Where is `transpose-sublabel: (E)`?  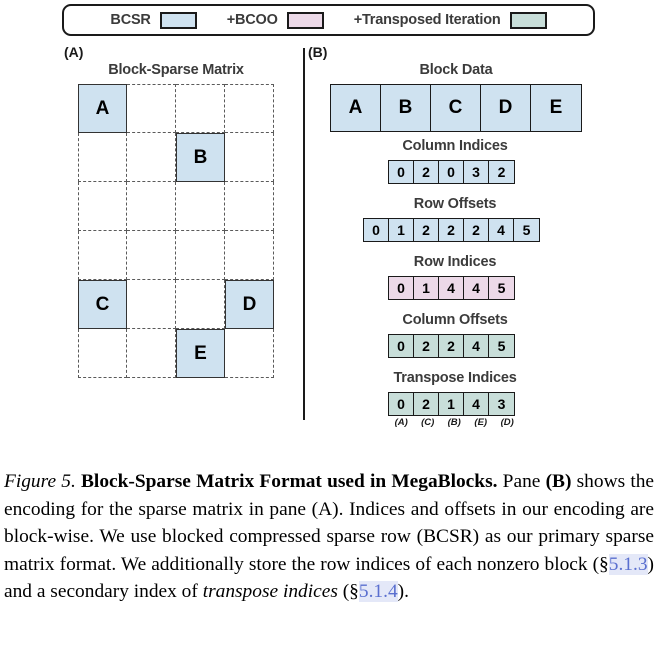
transpose-sublabel: (E) is located at coordinates (481, 422).